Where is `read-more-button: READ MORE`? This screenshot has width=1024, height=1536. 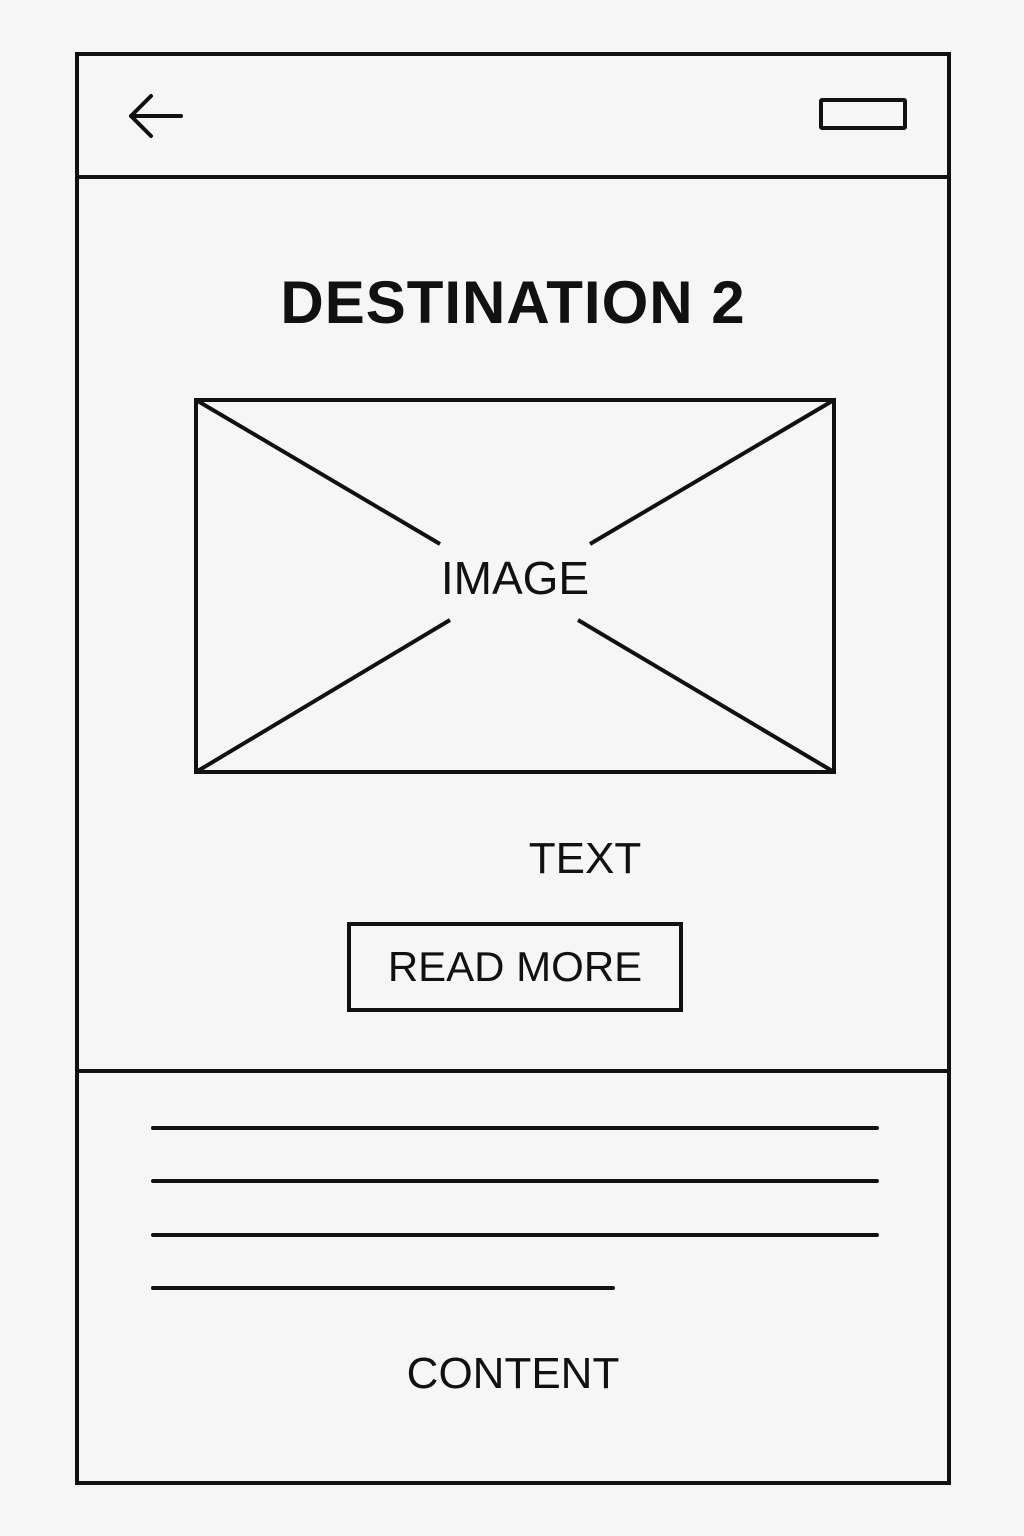 read-more-button: READ MORE is located at coordinates (515, 967).